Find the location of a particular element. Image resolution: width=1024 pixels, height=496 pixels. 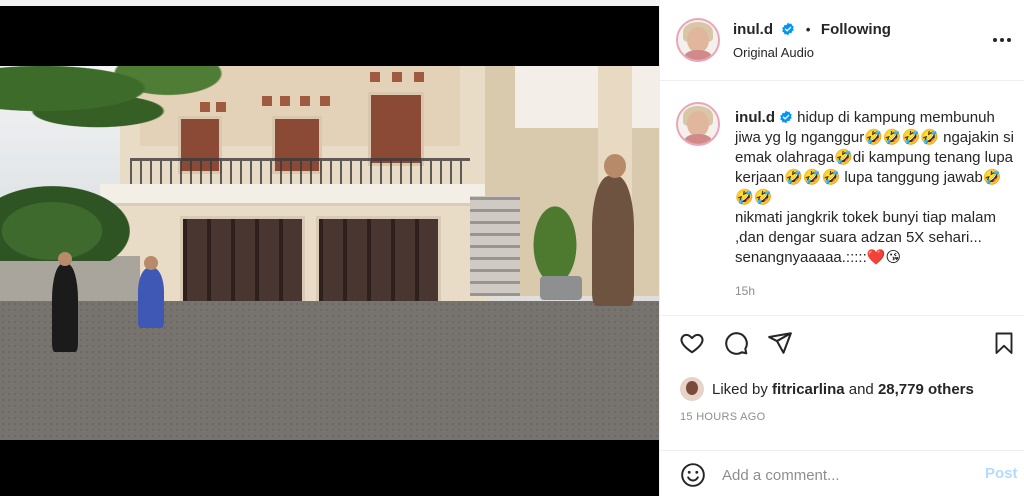

share-icon is located at coordinates (780, 343).